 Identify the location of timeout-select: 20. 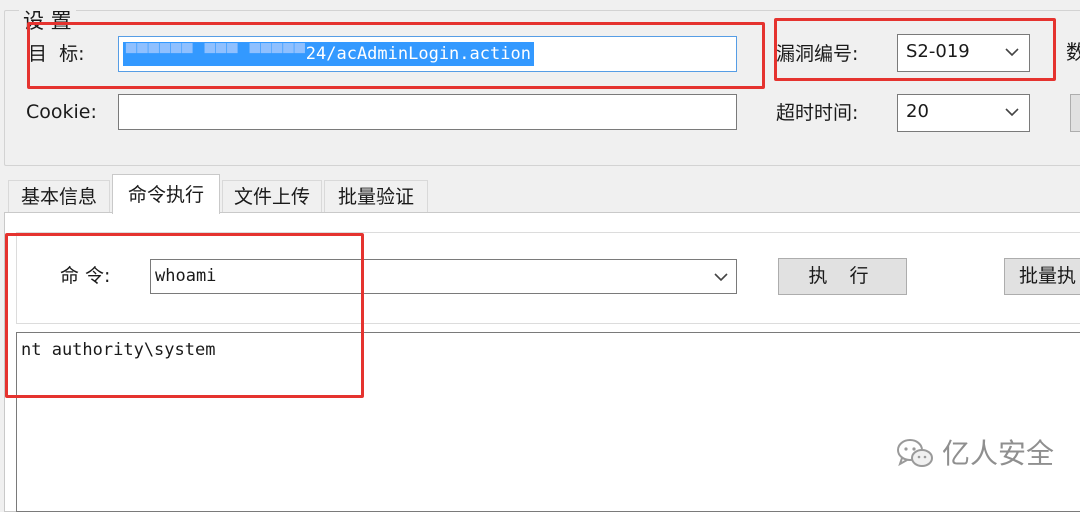
(963, 113).